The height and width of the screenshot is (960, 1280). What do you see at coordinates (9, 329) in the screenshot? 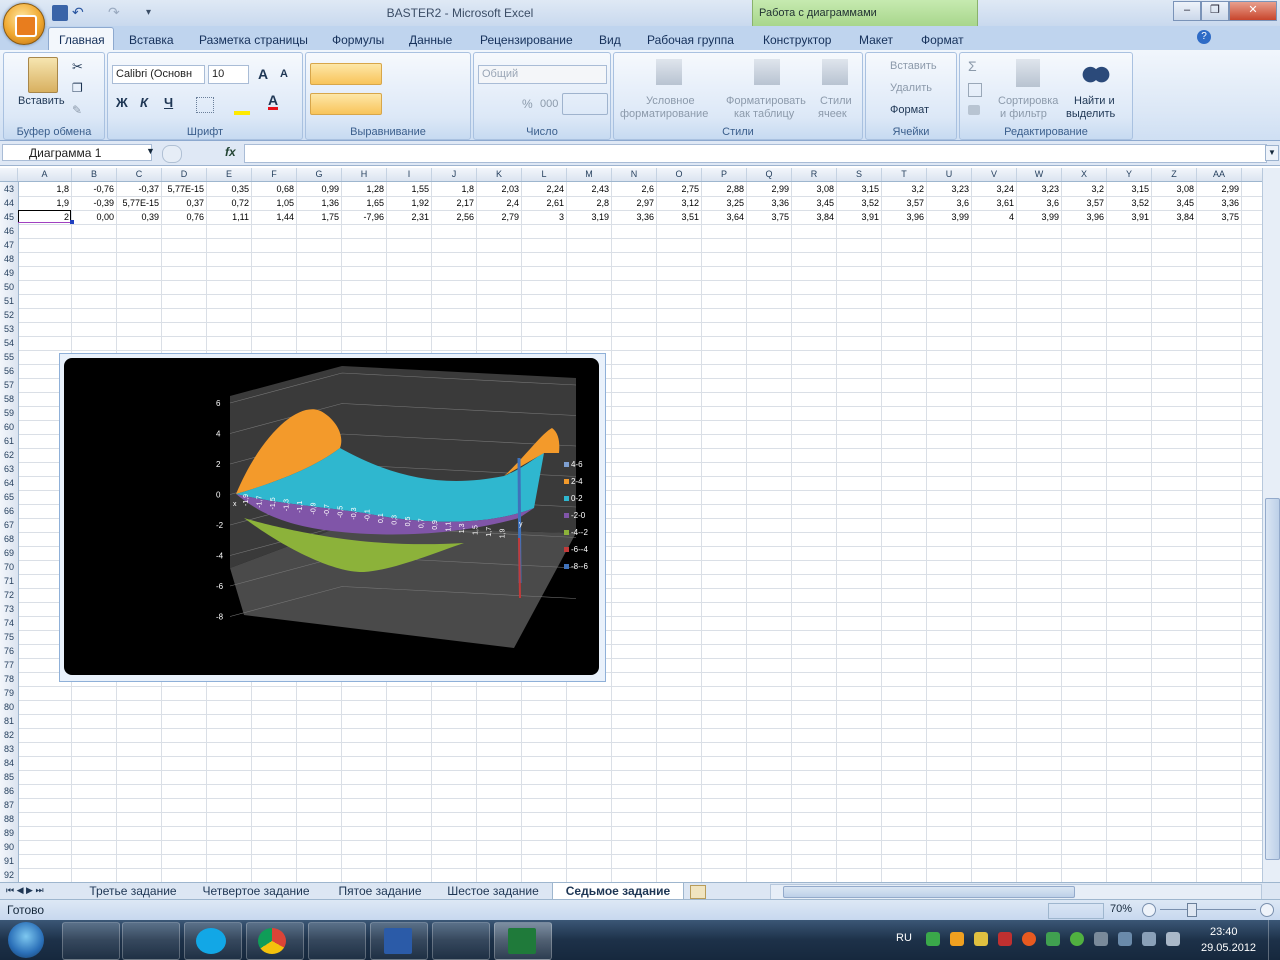
I see `row-header: 53` at bounding box center [9, 329].